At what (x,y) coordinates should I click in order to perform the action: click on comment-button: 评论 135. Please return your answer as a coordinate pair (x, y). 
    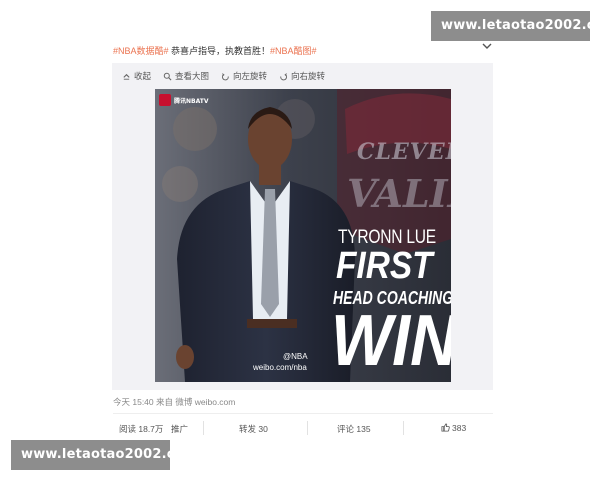
    Looking at the image, I should click on (354, 429).